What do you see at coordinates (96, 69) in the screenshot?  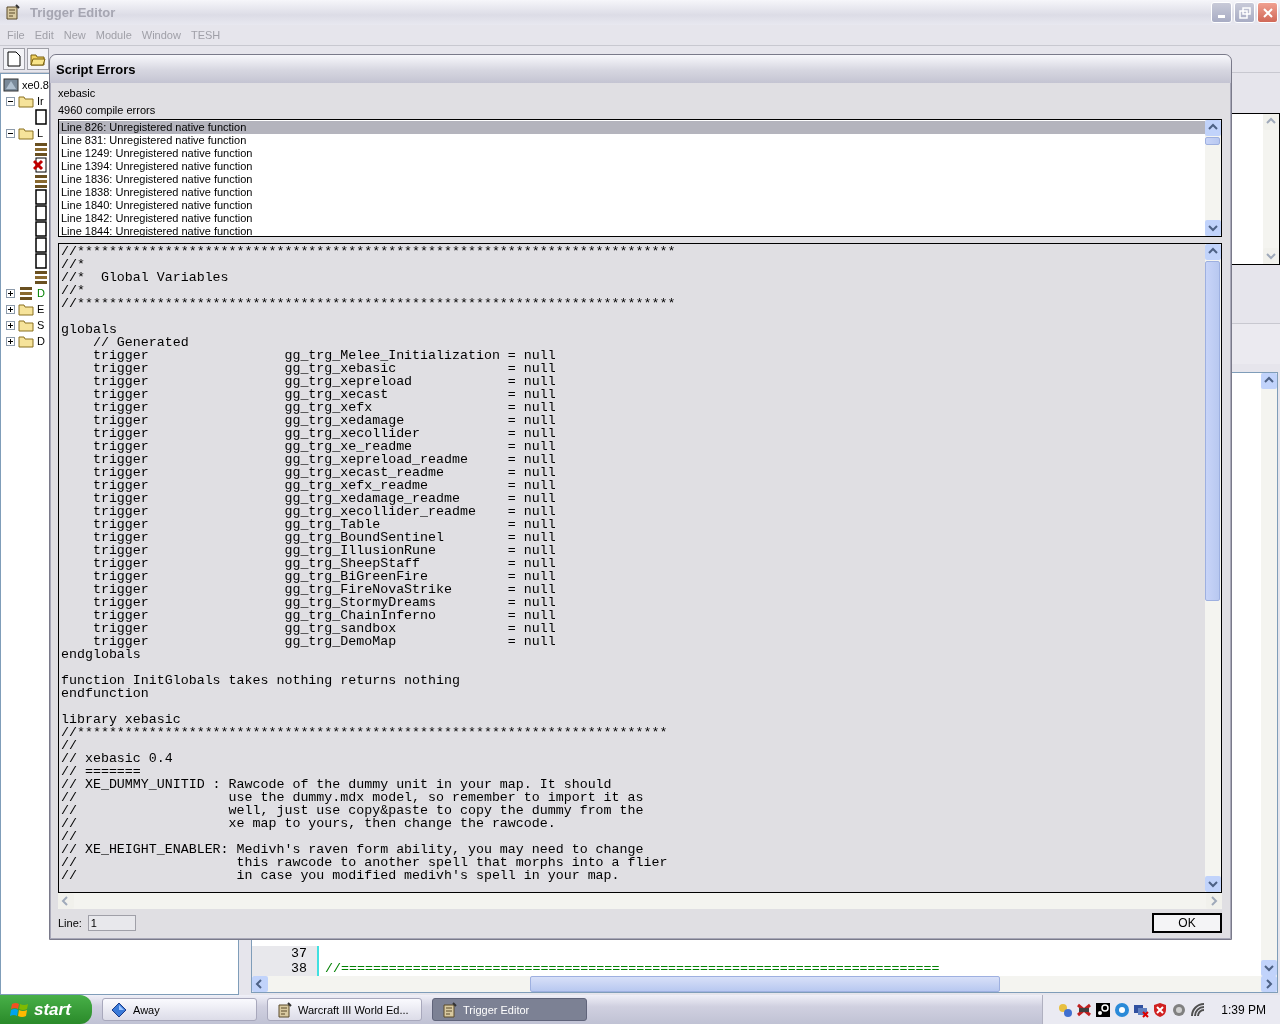 I see `dialog-title: Script Errors` at bounding box center [96, 69].